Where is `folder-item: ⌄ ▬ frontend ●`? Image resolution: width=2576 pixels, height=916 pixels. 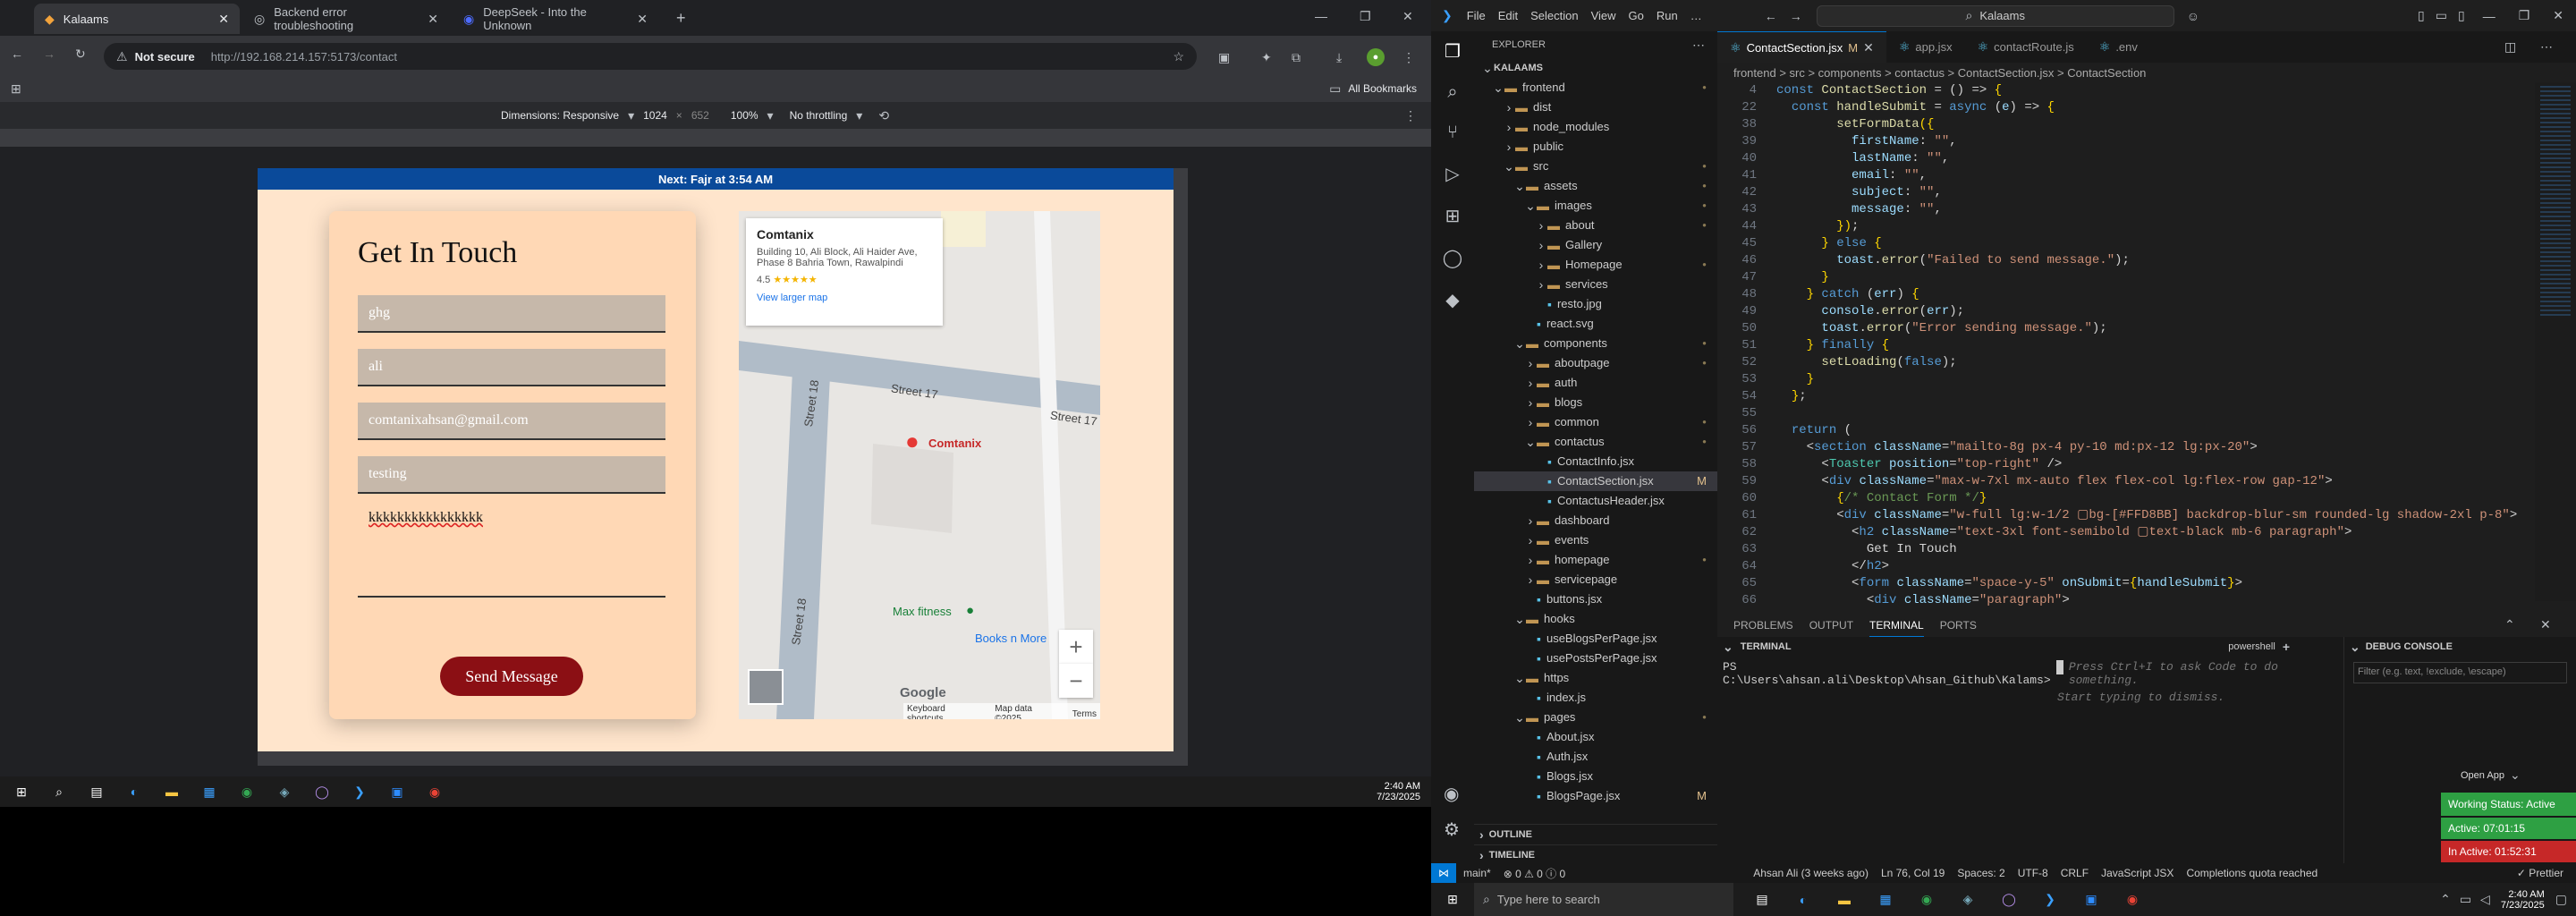 folder-item: ⌄ ▬ frontend ● is located at coordinates (1595, 88).